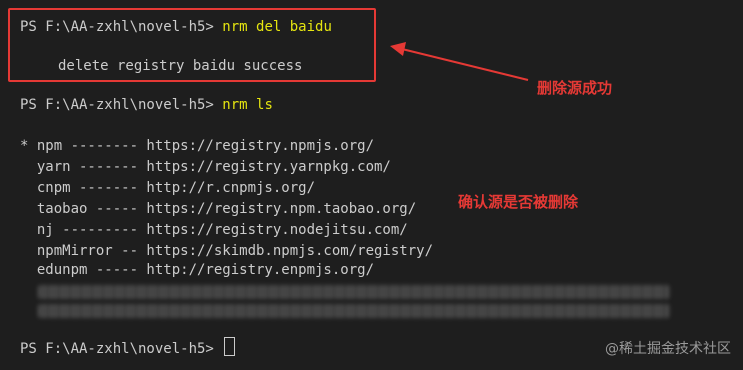 This screenshot has width=743, height=370. I want to click on cursor, so click(230, 346).